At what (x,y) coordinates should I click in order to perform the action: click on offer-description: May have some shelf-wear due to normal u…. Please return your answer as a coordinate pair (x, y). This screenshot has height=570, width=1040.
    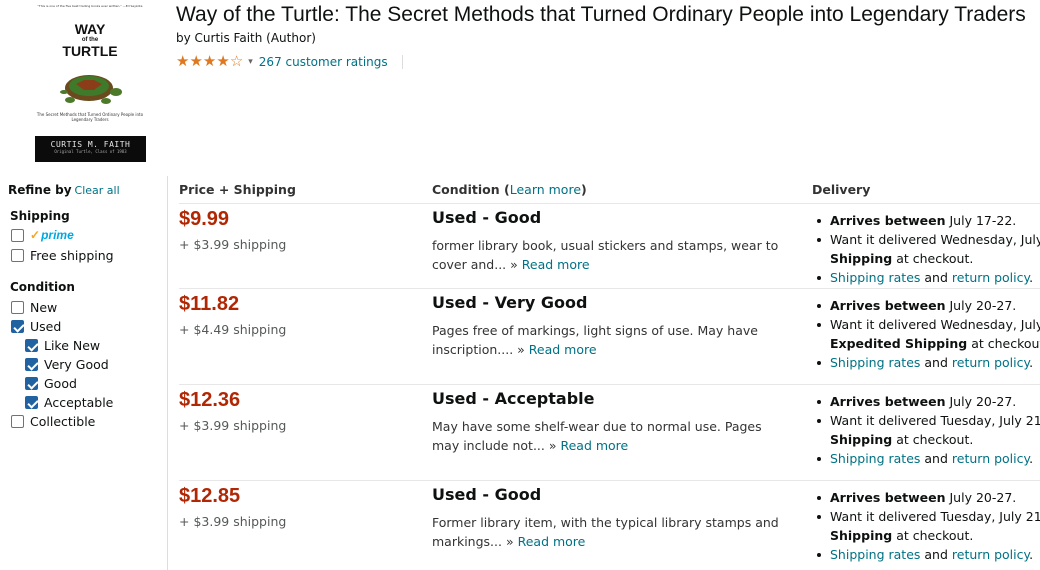
    Looking at the image, I should click on (597, 436).